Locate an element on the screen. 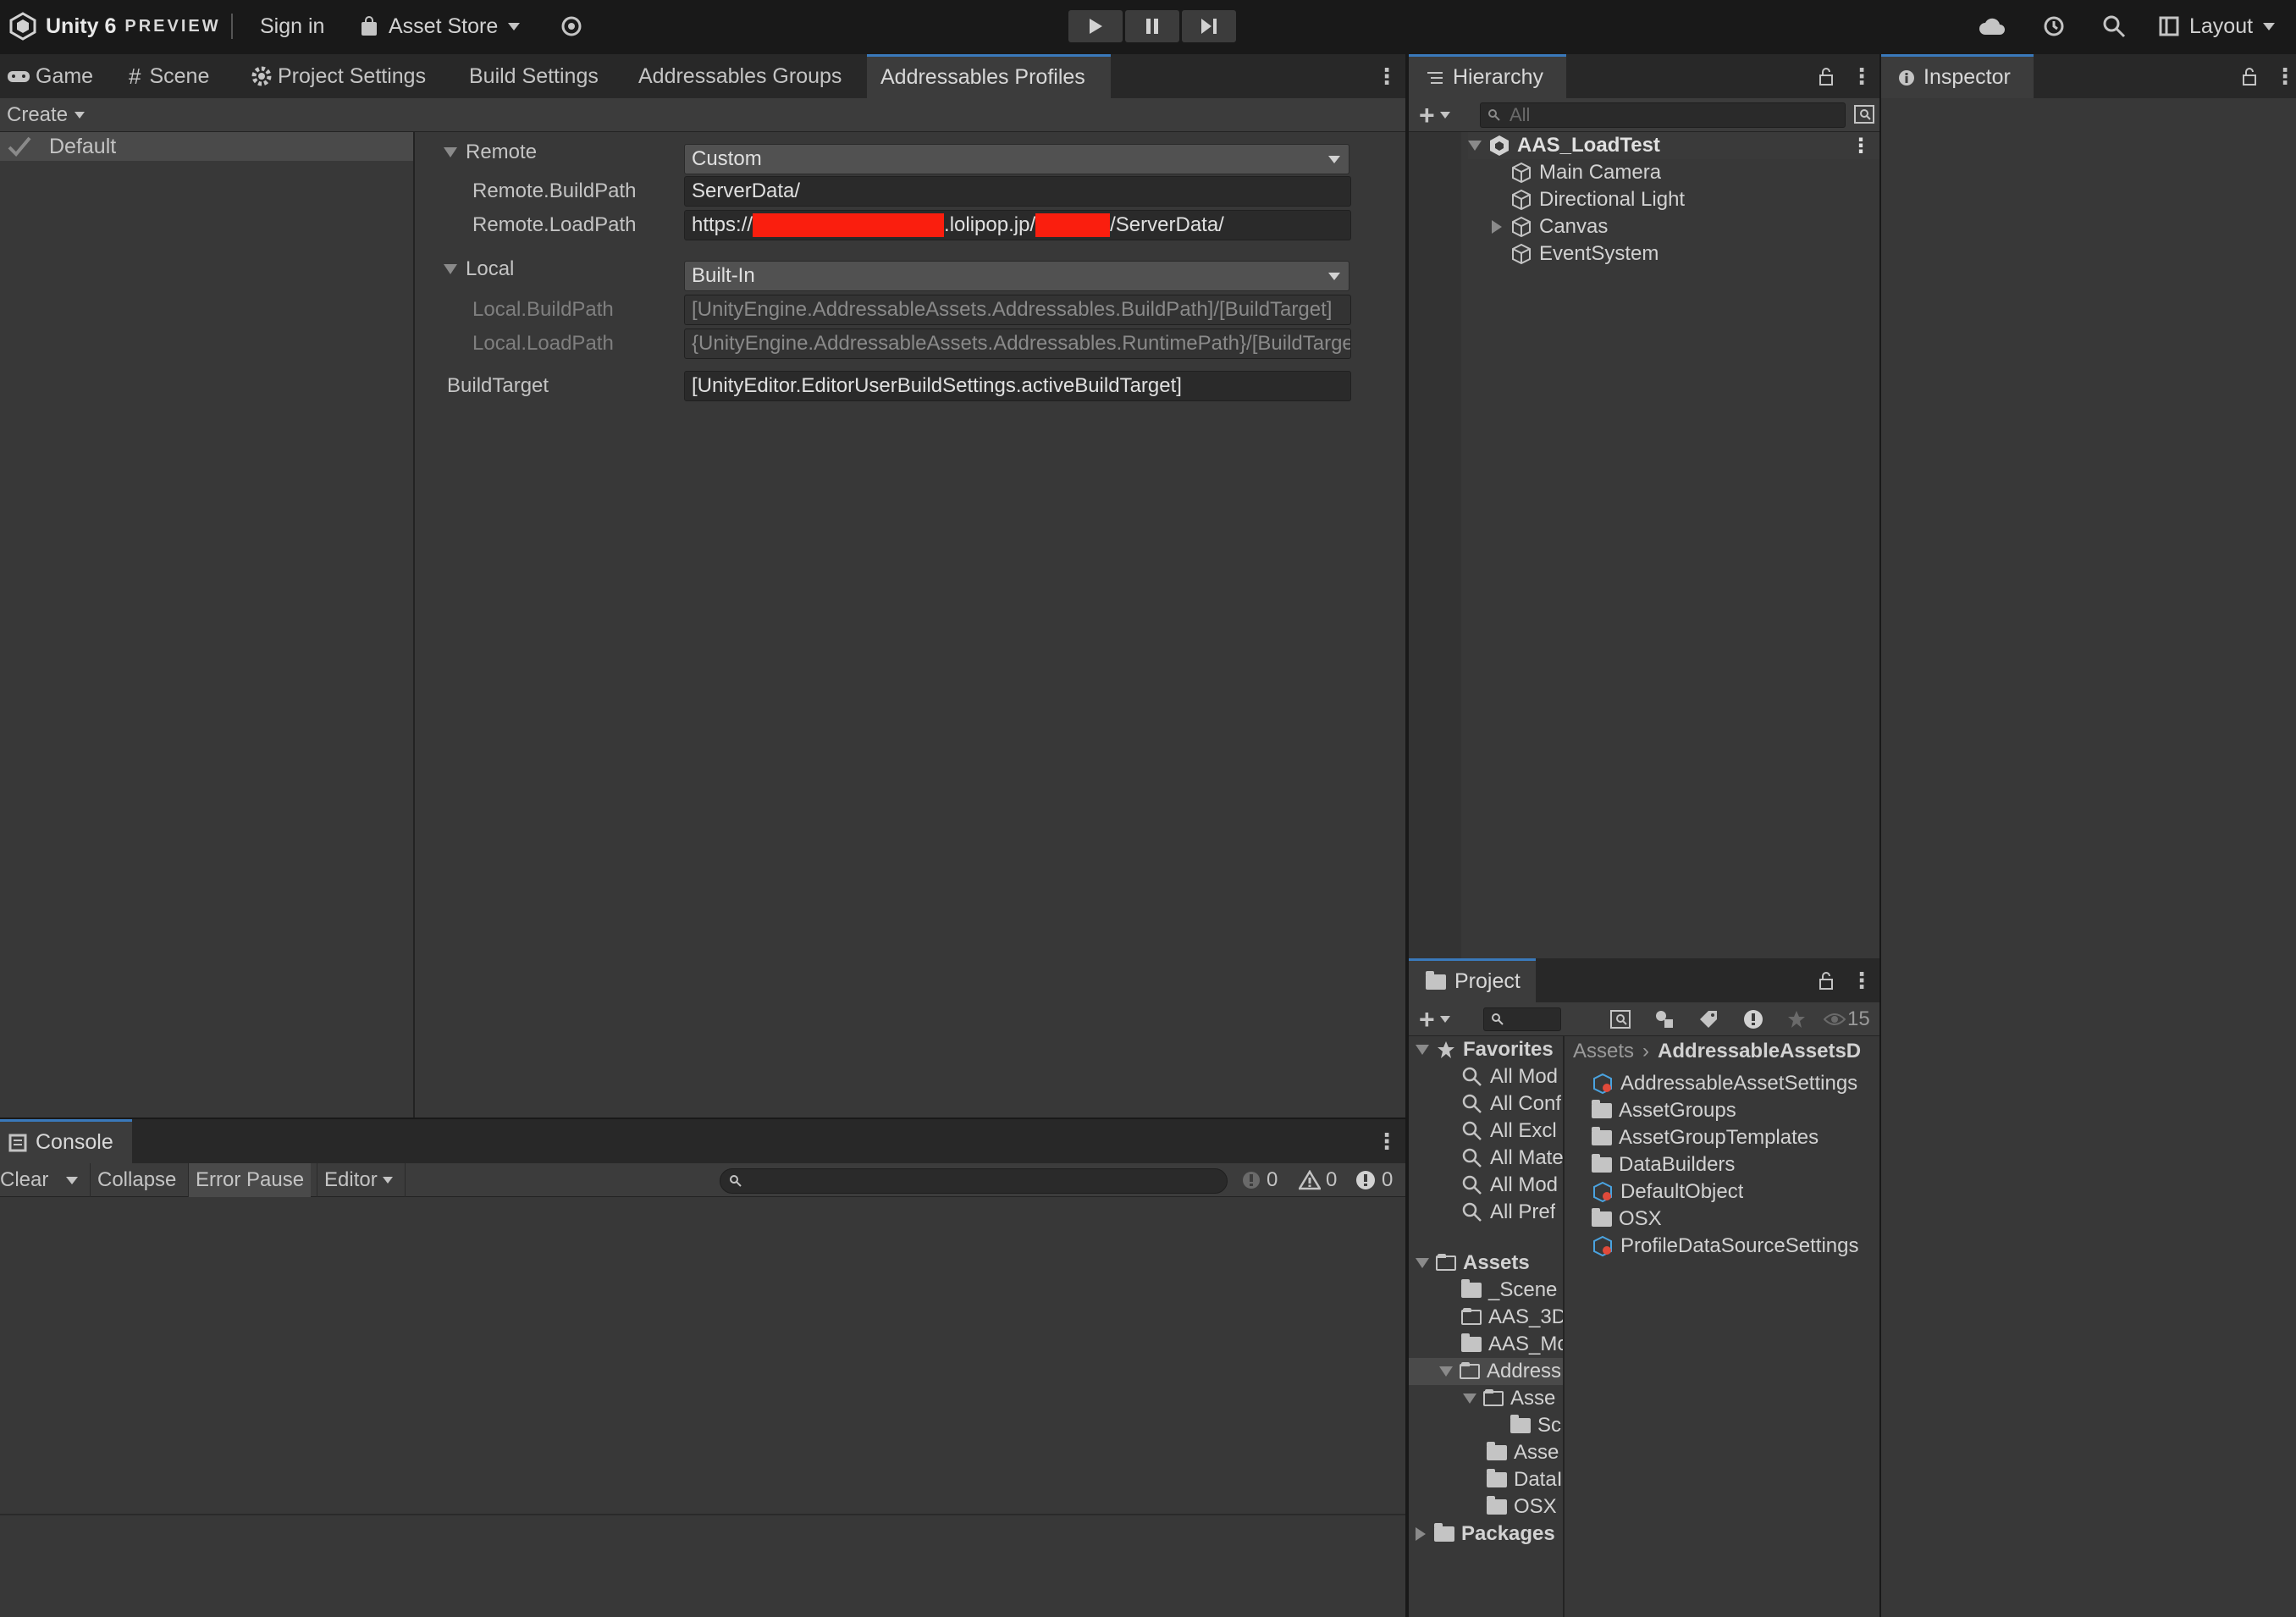 Image resolution: width=2296 pixels, height=1617 pixels. project-menu-button: ⋮ is located at coordinates (1862, 980).